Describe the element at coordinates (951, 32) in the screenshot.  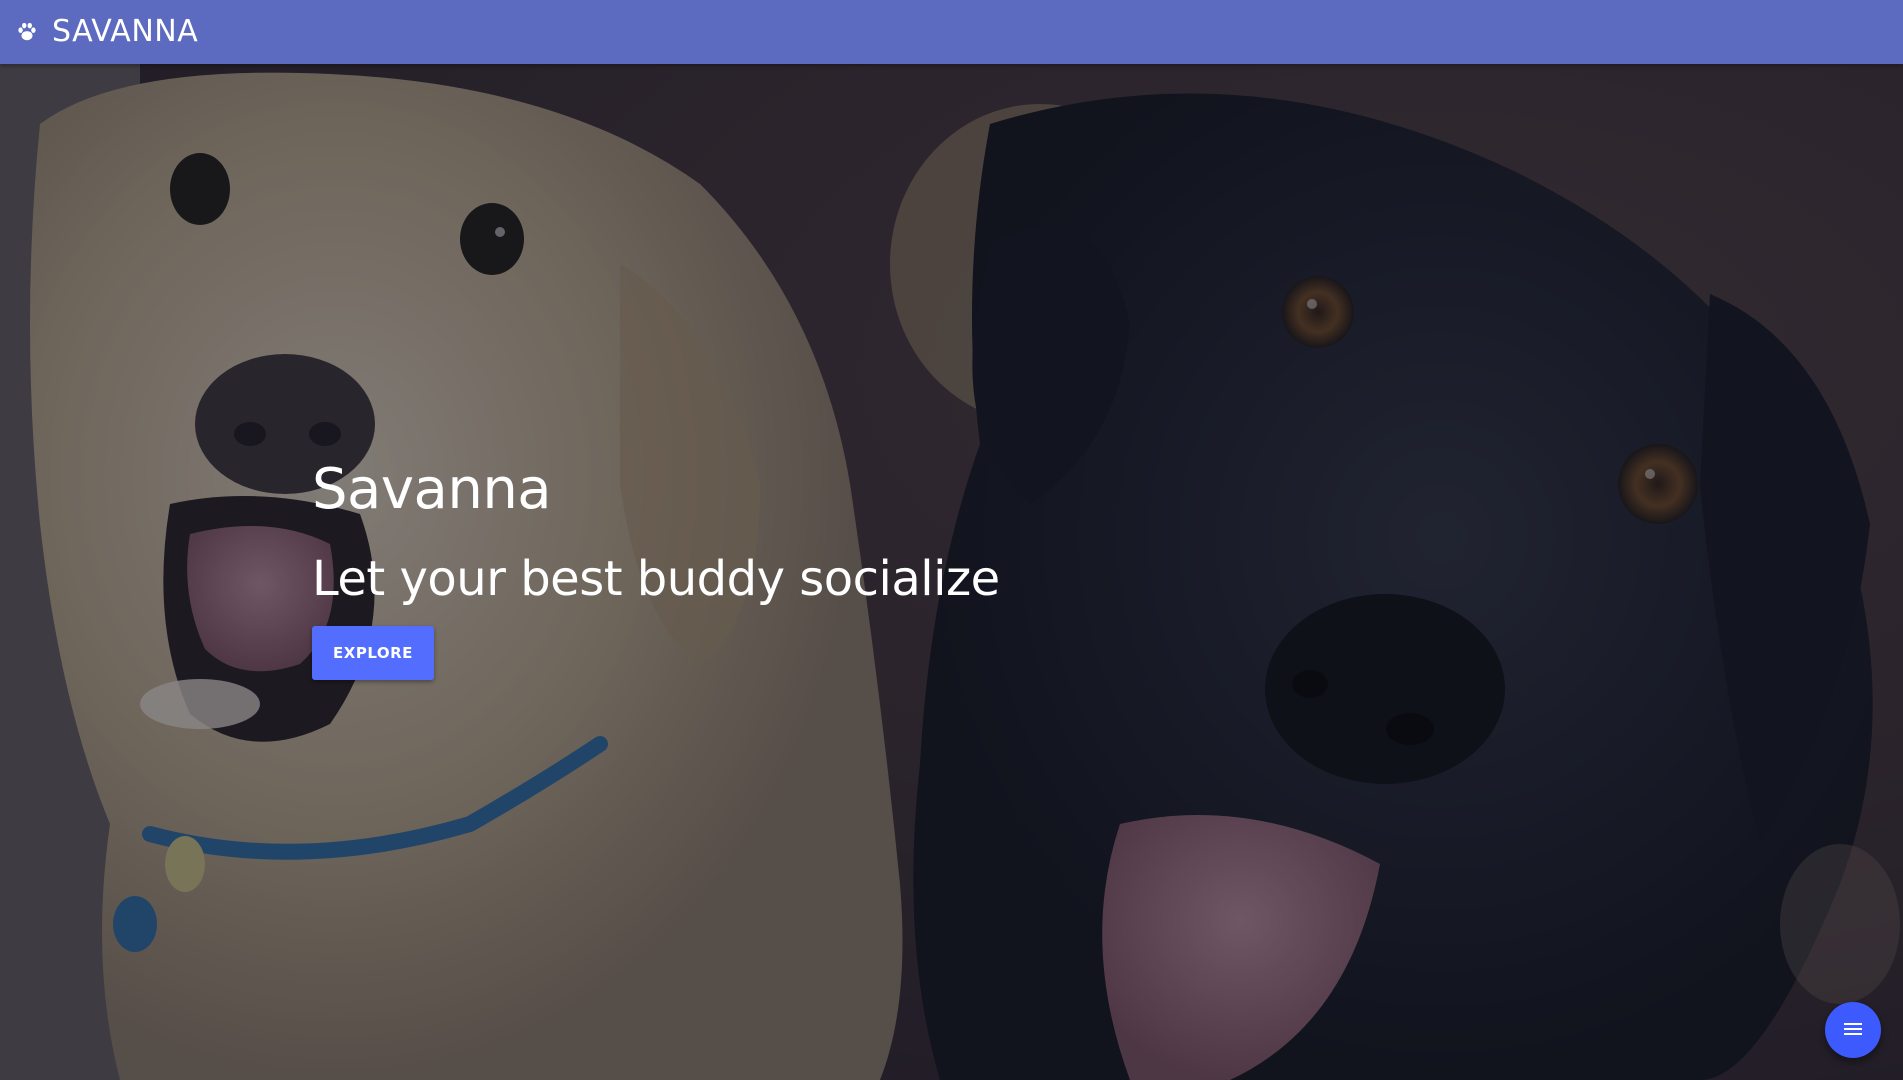
I see `app-bar: SAVANNA` at that location.